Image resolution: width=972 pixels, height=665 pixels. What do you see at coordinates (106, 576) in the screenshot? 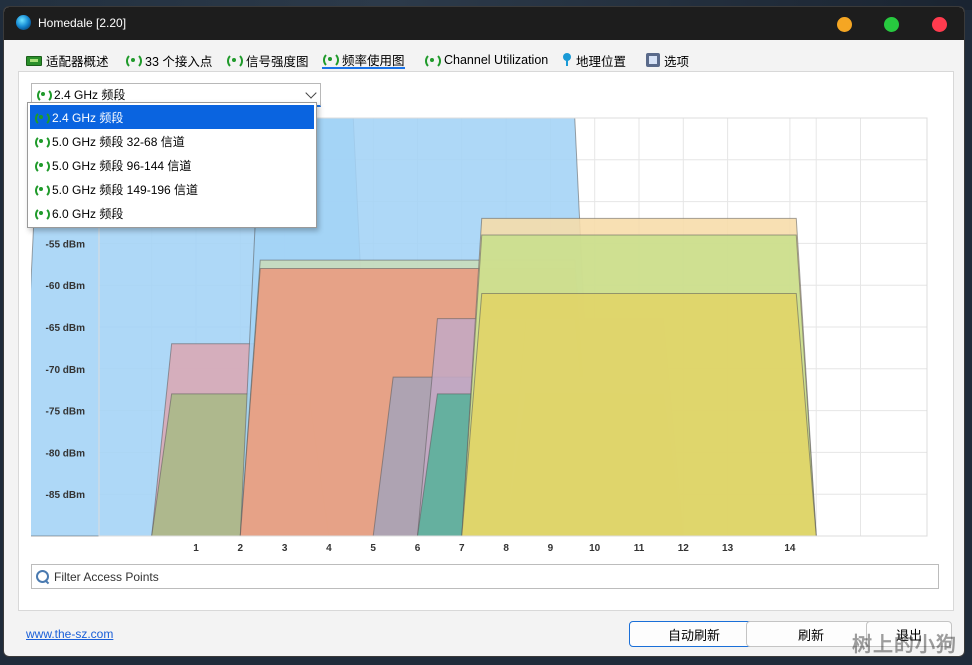
I see `filter-placeholder: Filter Access Points` at bounding box center [106, 576].